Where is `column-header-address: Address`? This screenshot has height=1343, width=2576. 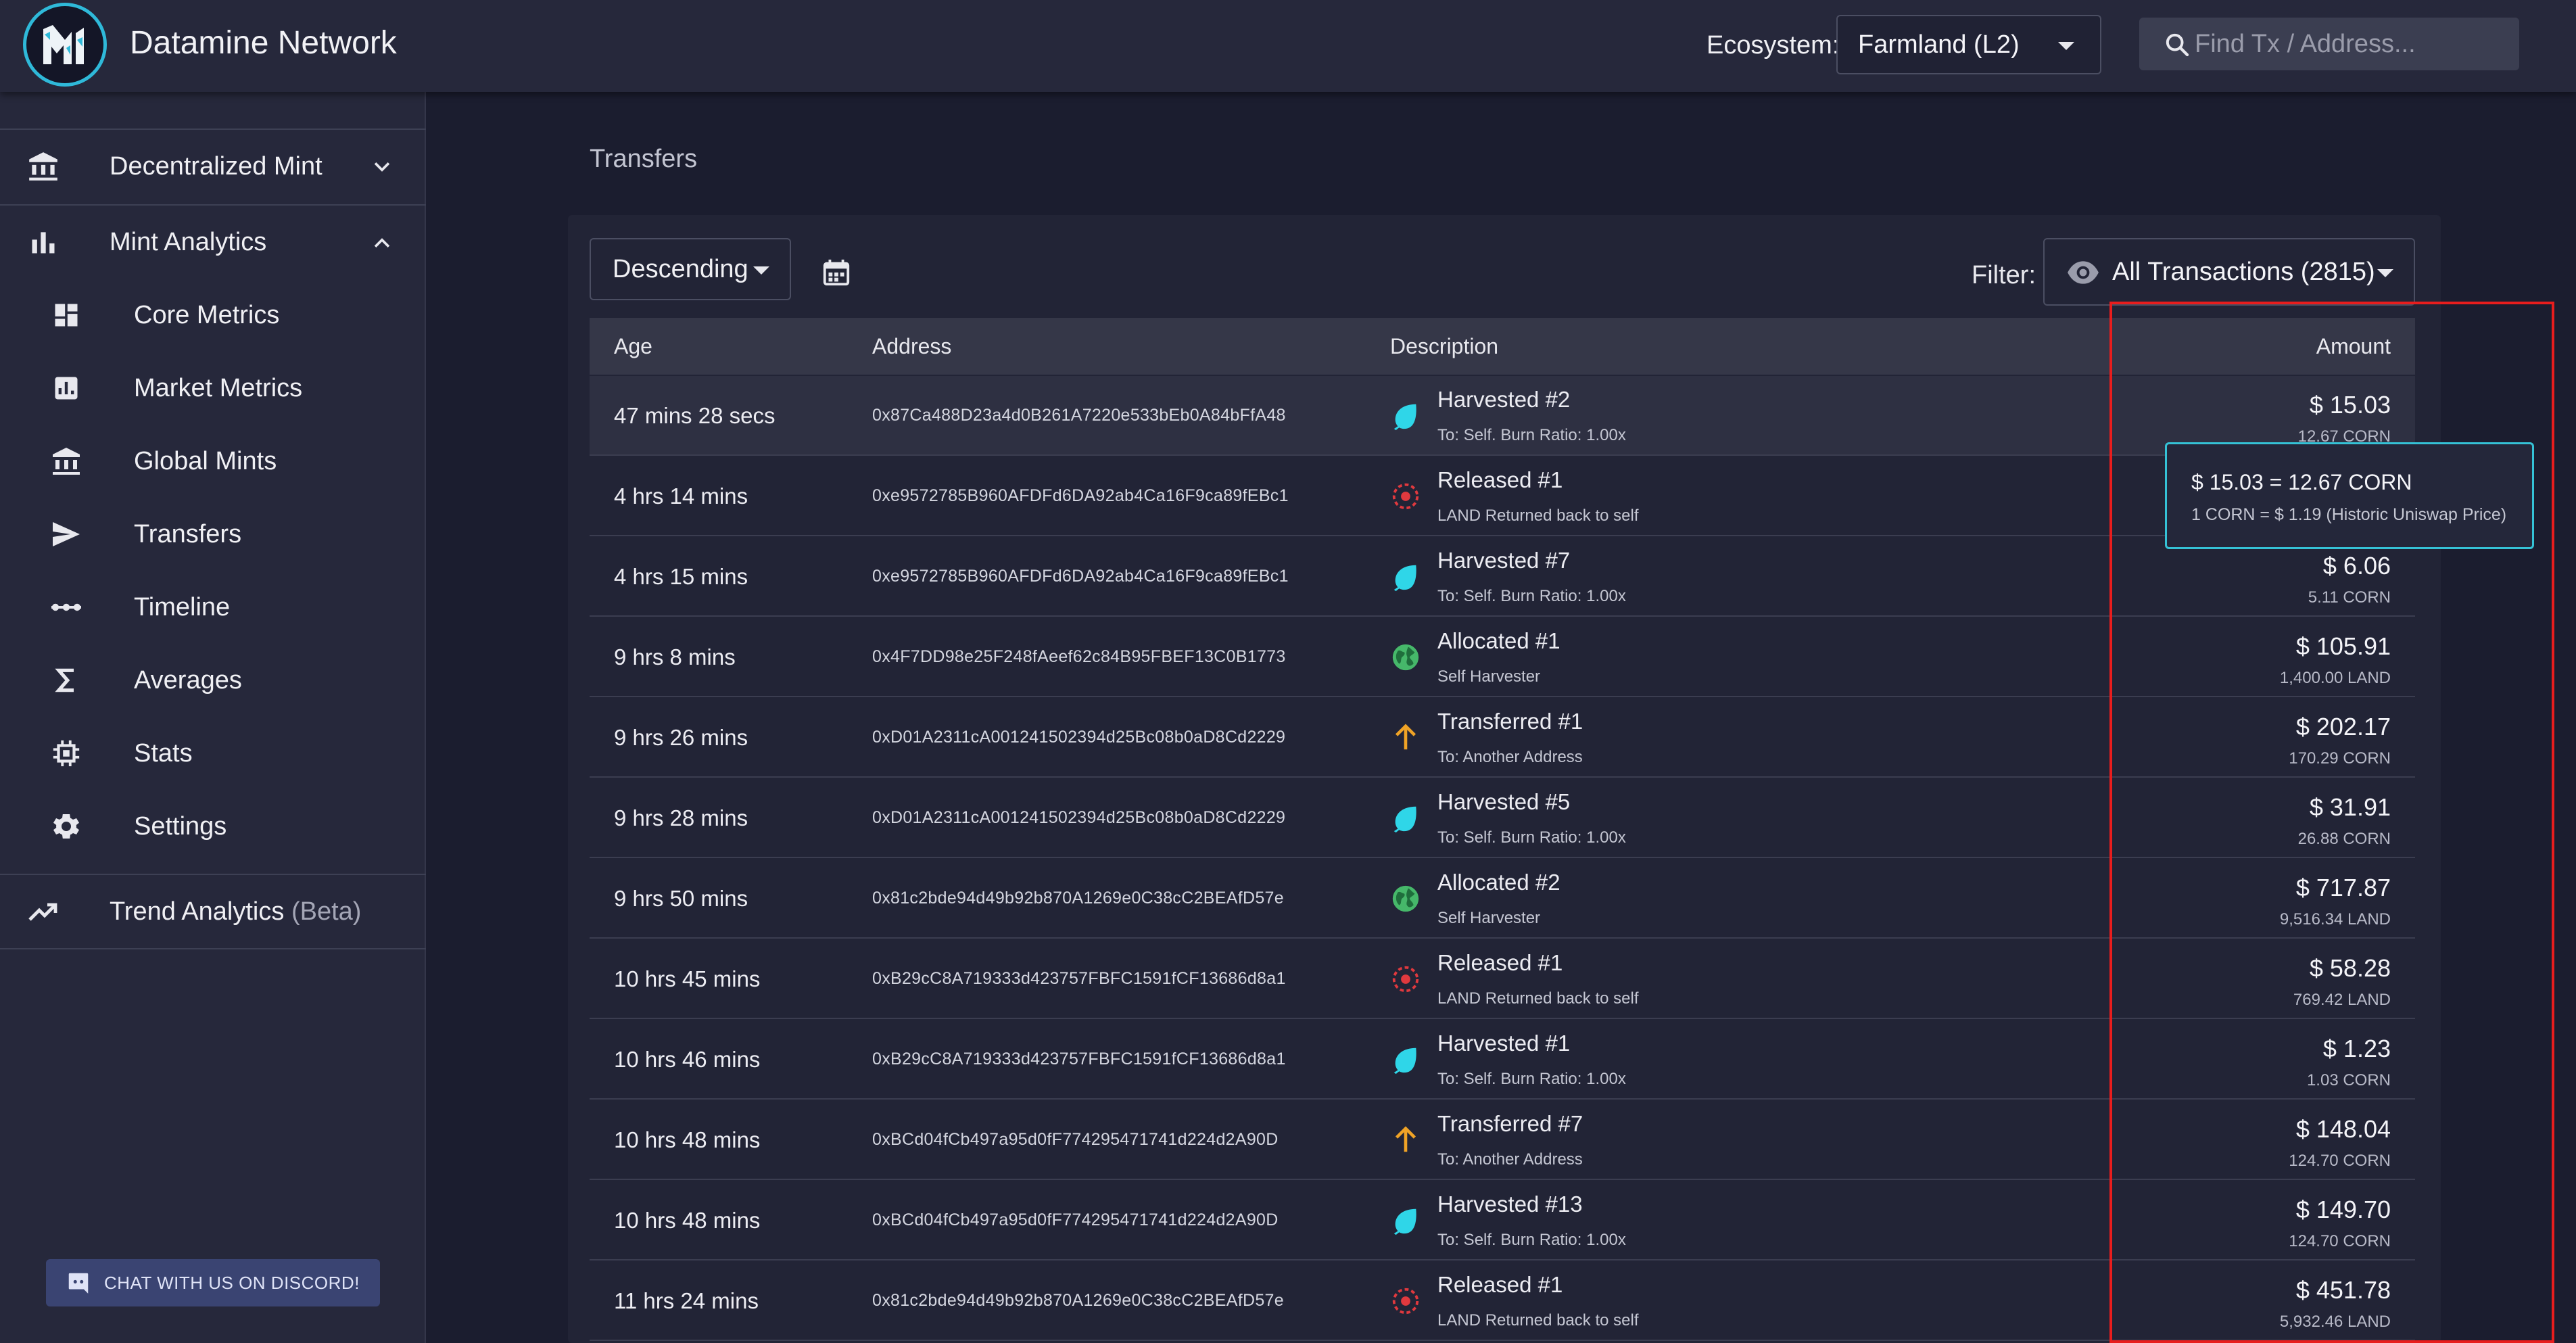 column-header-address: Address is located at coordinates (911, 346).